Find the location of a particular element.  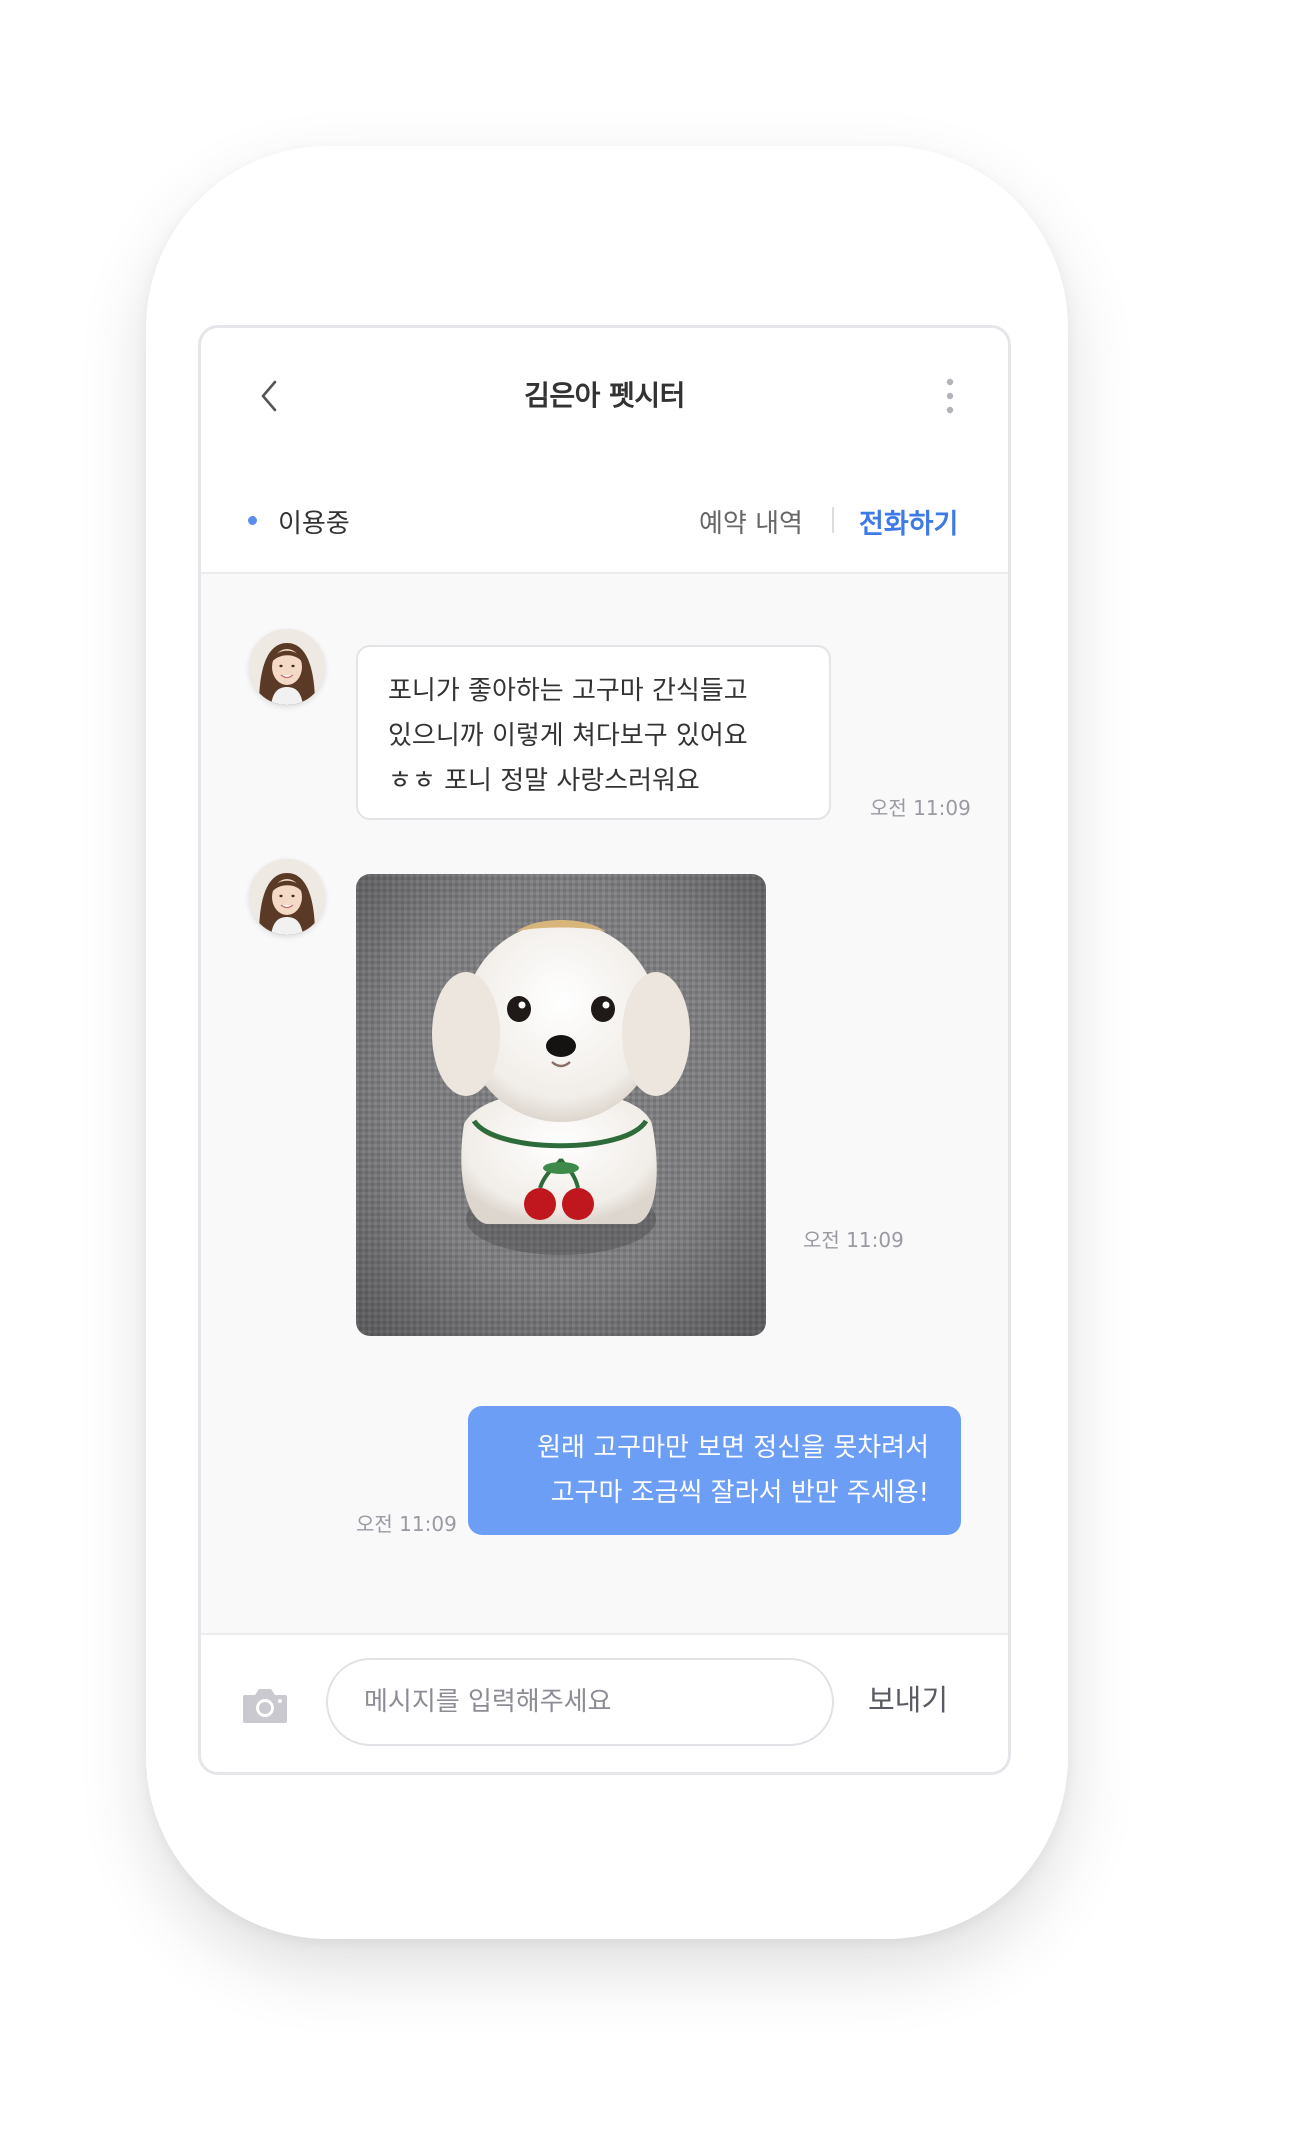

divider is located at coordinates (833, 520).